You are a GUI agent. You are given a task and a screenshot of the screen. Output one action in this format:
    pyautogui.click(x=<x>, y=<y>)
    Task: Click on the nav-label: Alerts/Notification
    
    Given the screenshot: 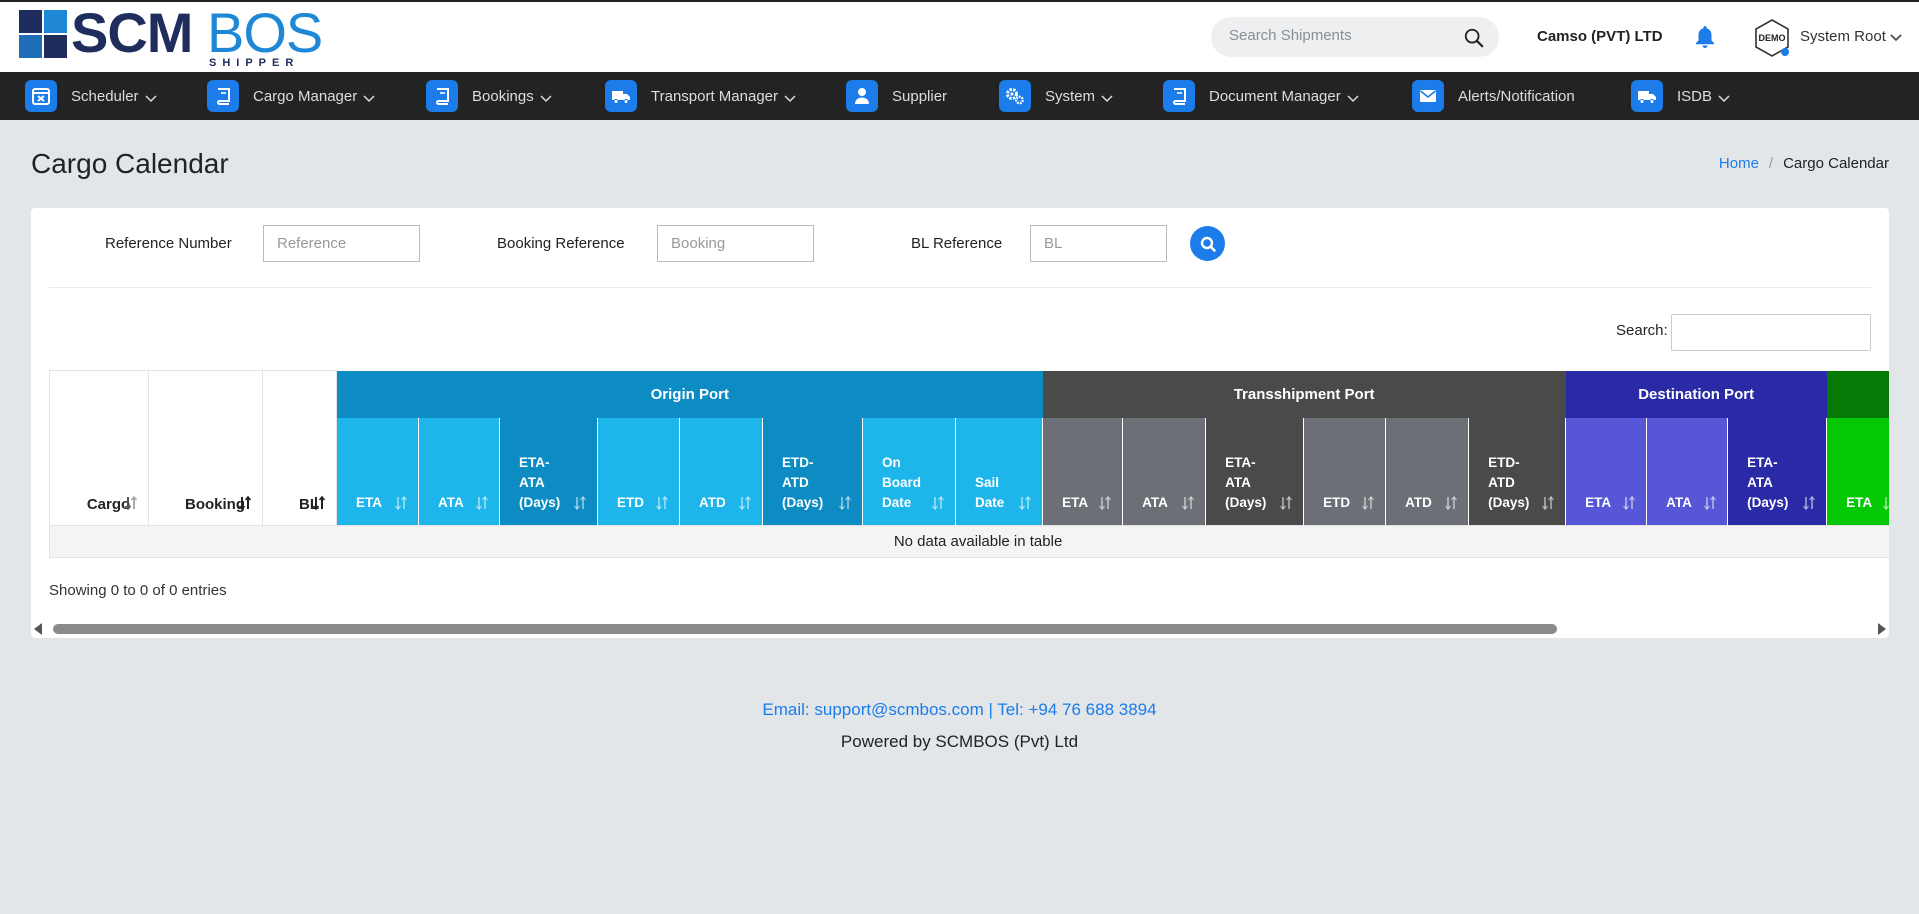 What is the action you would take?
    pyautogui.click(x=1516, y=96)
    